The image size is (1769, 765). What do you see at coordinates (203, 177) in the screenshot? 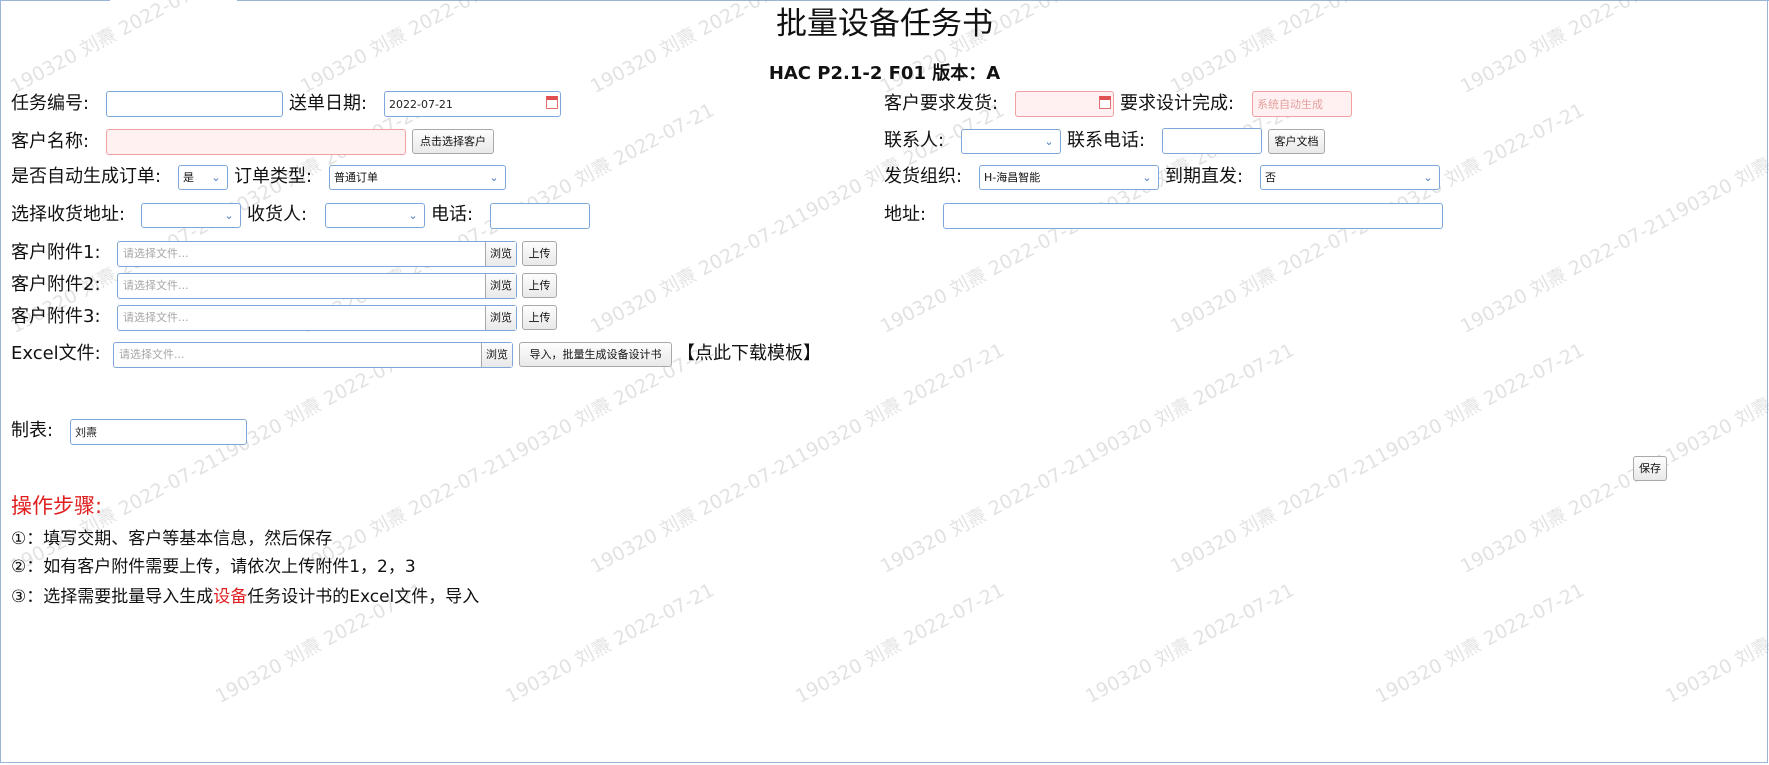
I see `auto-order-select: 是 ⌄` at bounding box center [203, 177].